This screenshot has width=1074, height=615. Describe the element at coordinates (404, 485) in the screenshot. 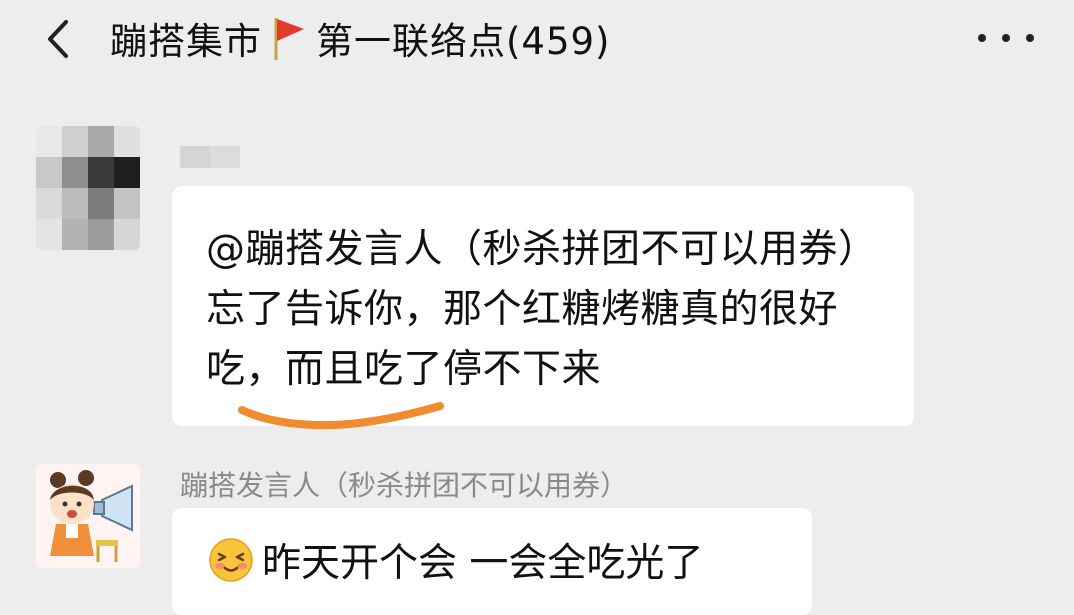

I see `sender-name: 蹦搭发言人（秒杀拼团不可以用券）` at that location.